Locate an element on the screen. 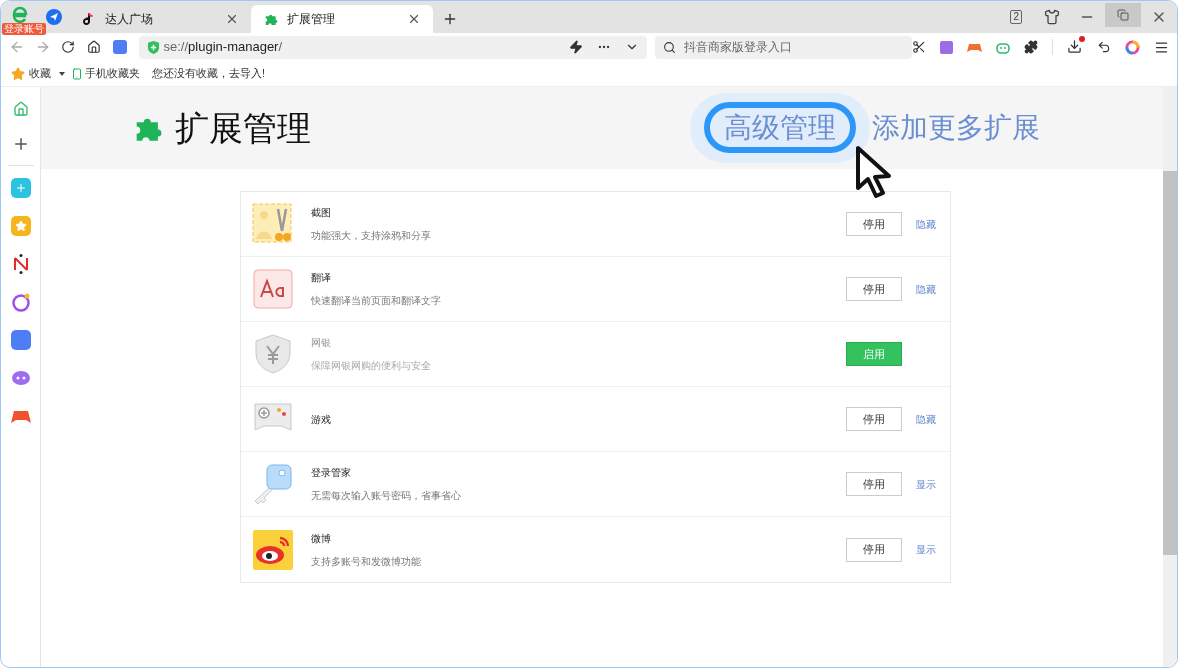 This screenshot has width=1178, height=668. extension-description: 功能强大，支持涂鸦和分享 is located at coordinates (371, 236).